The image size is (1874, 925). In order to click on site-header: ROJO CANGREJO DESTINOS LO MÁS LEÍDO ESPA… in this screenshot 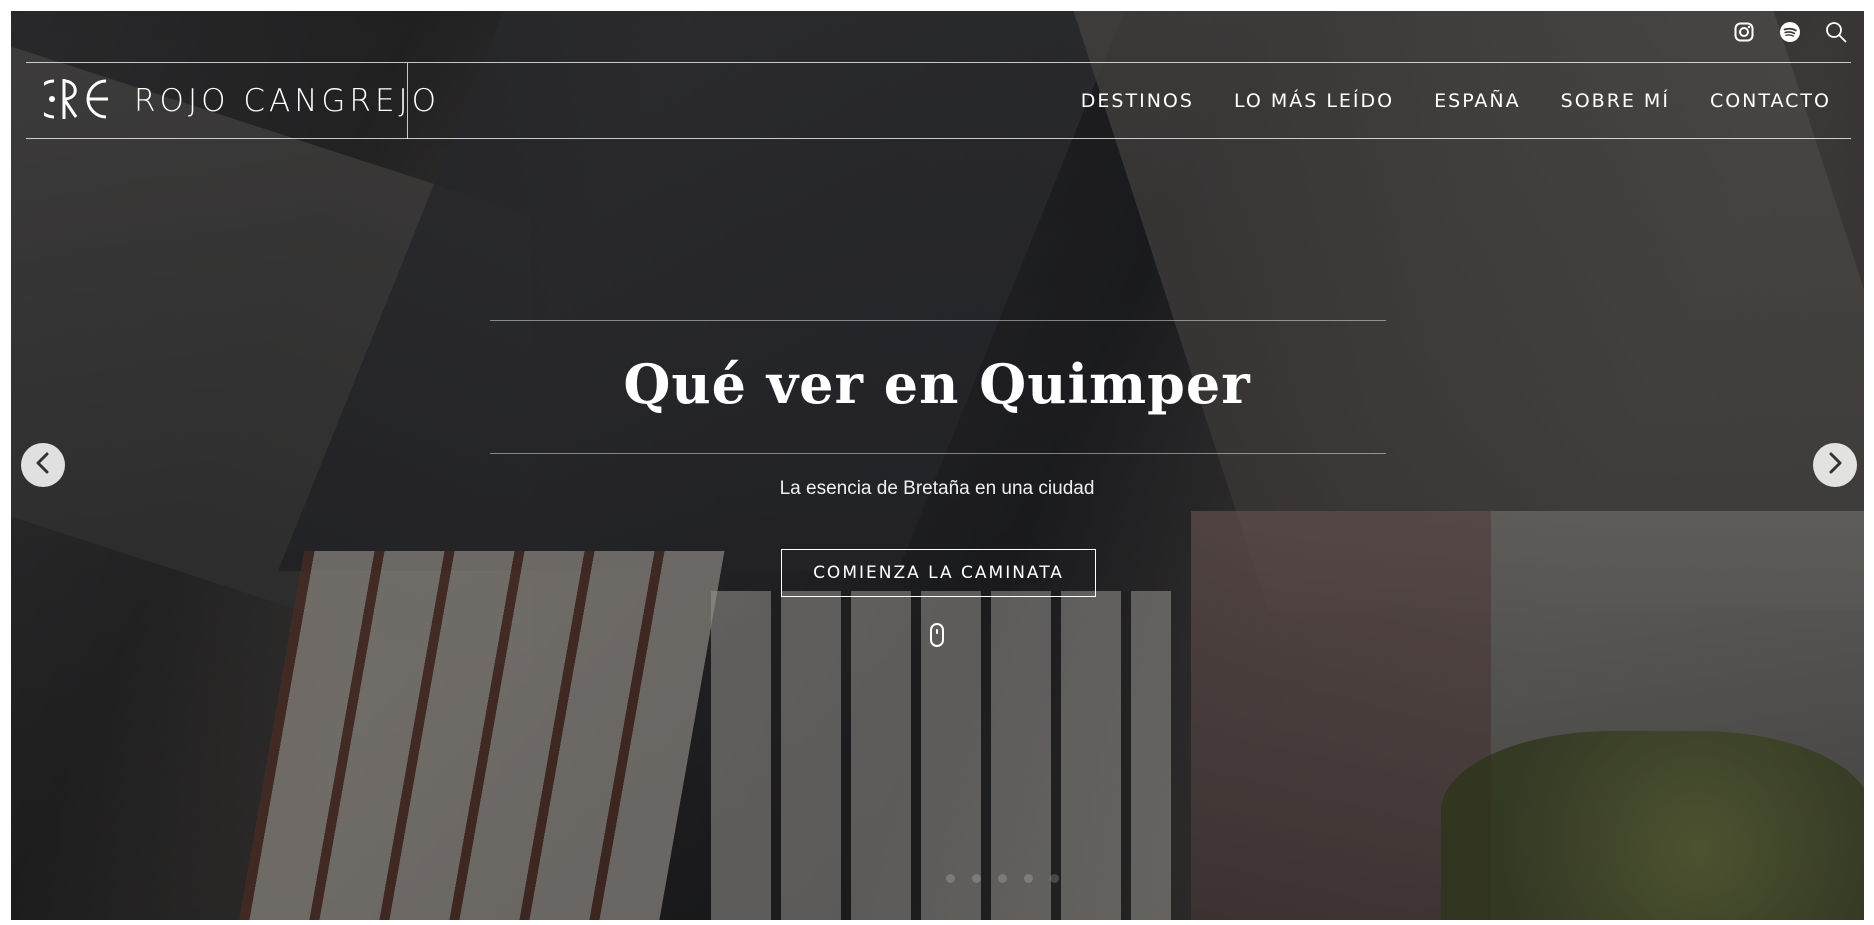, I will do `click(938, 100)`.